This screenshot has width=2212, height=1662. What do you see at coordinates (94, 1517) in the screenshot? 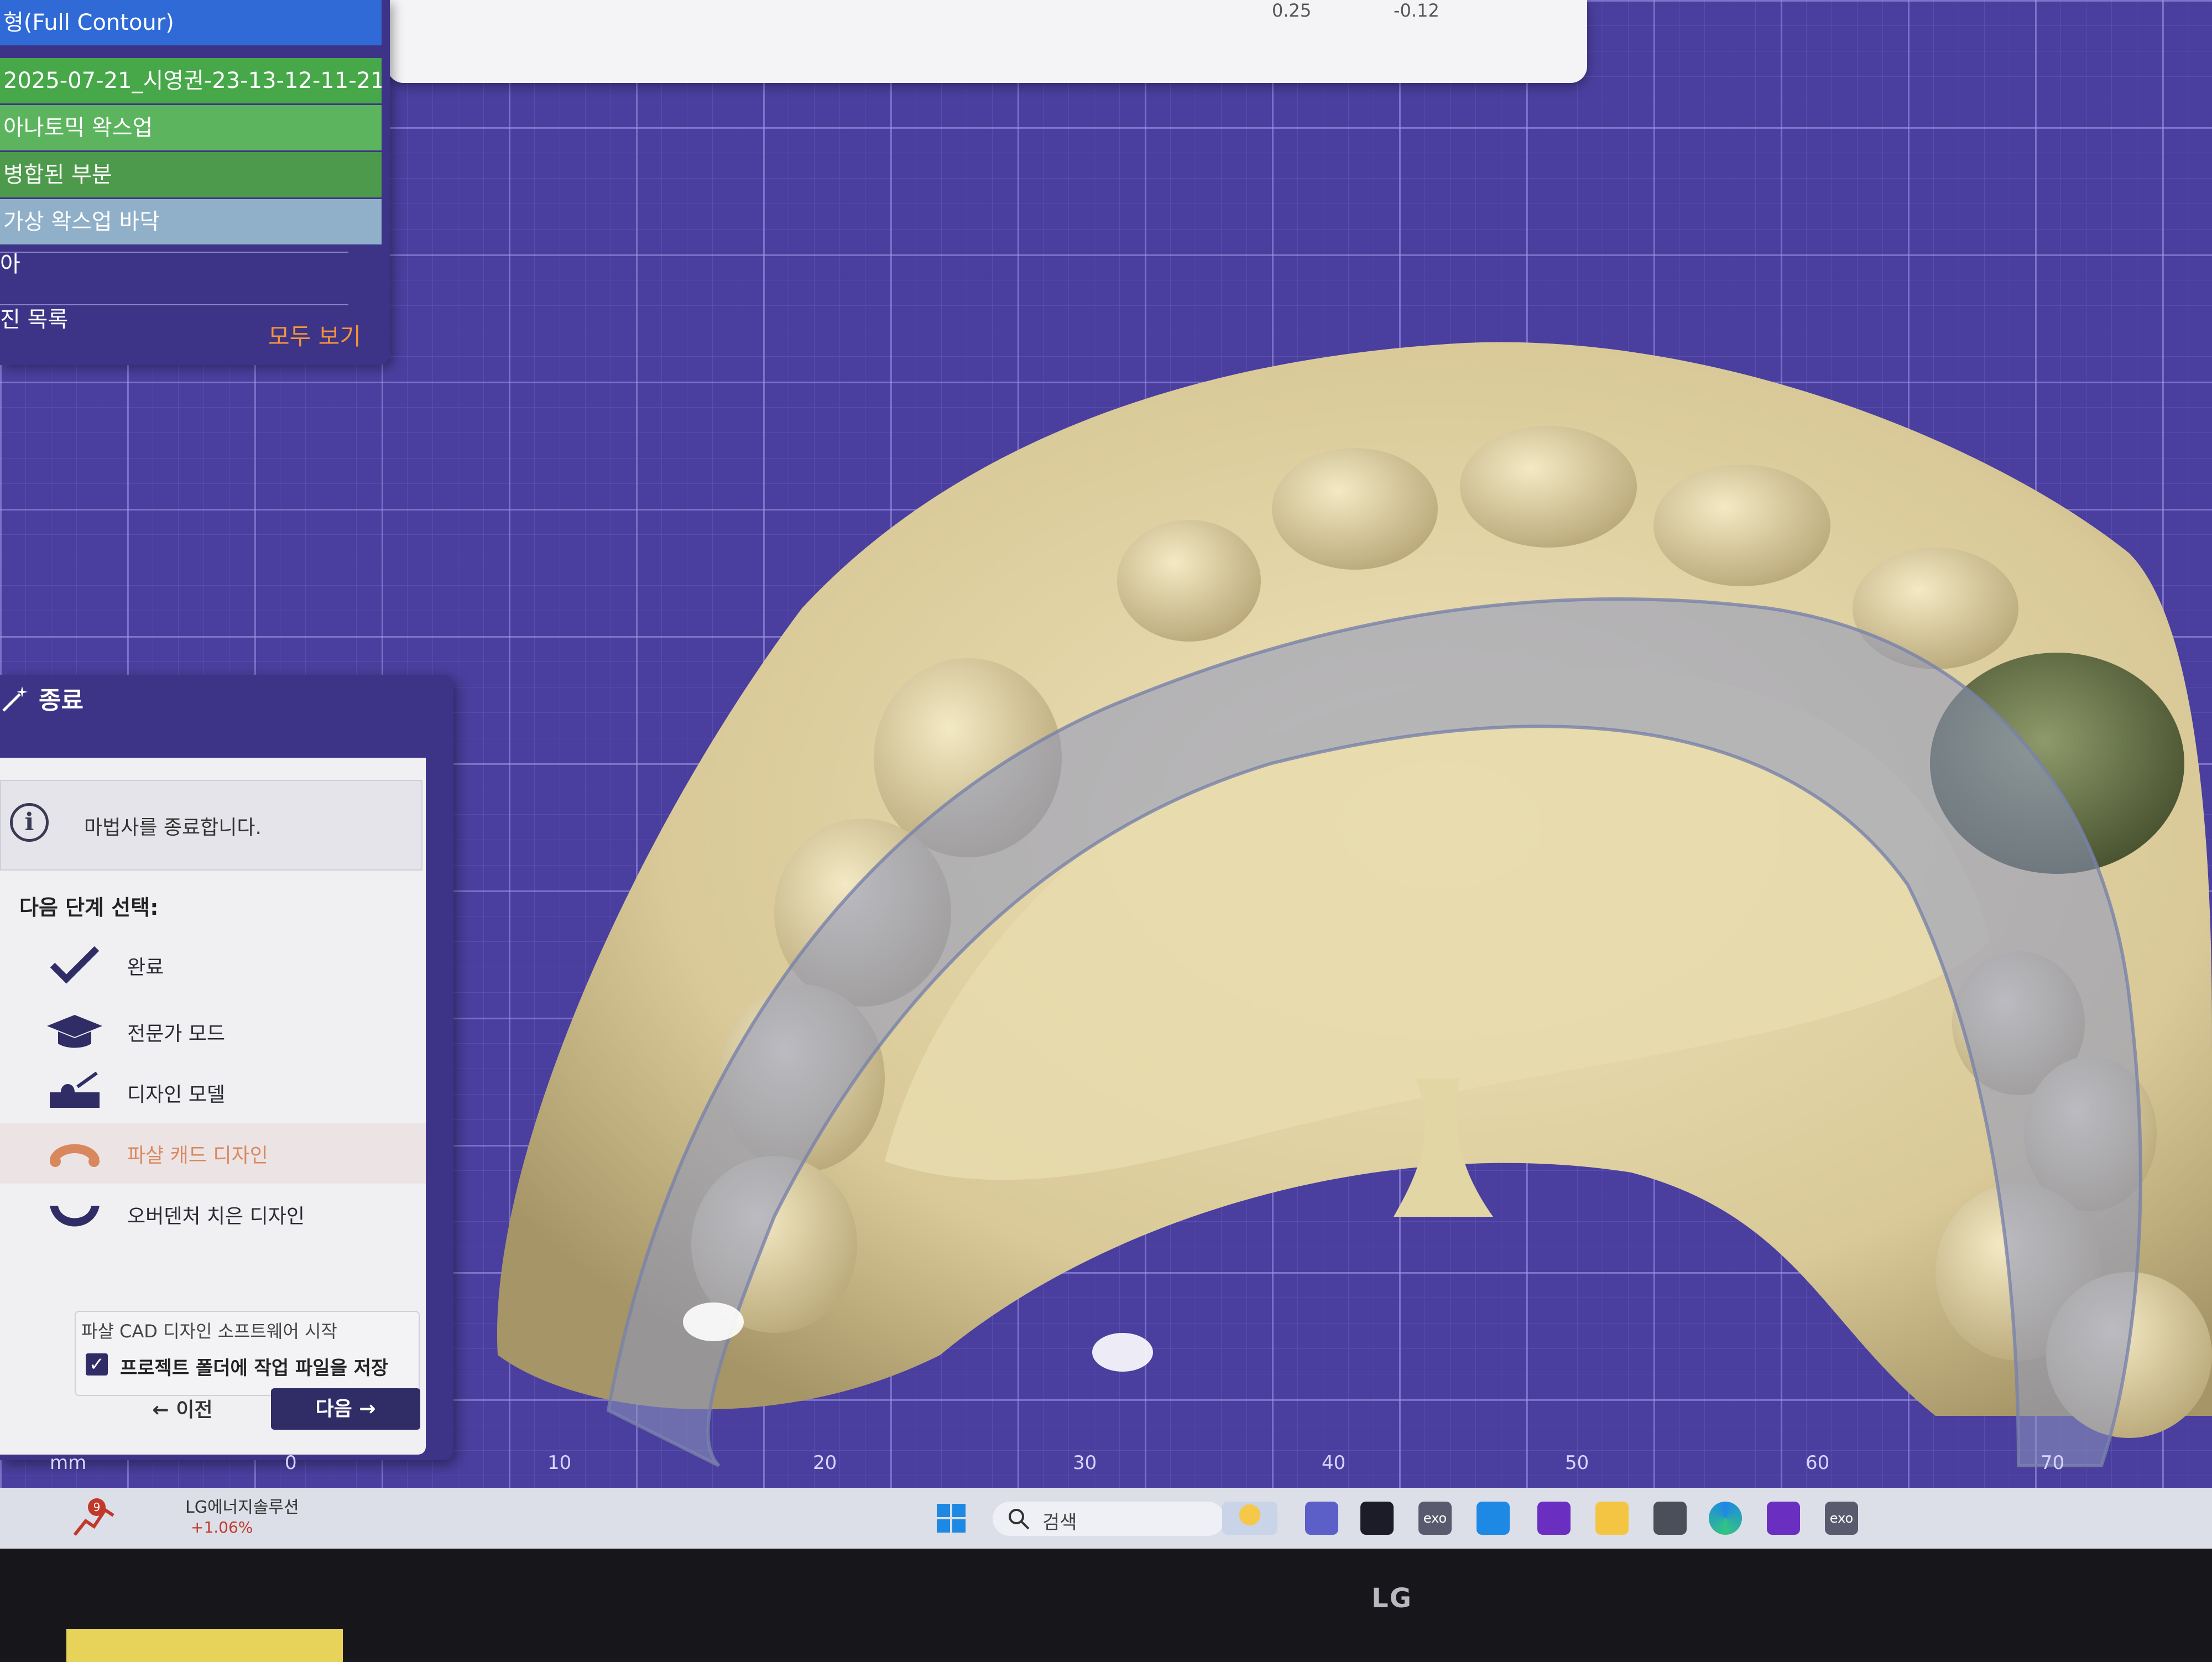
I see `stock-chart-icon: 9` at bounding box center [94, 1517].